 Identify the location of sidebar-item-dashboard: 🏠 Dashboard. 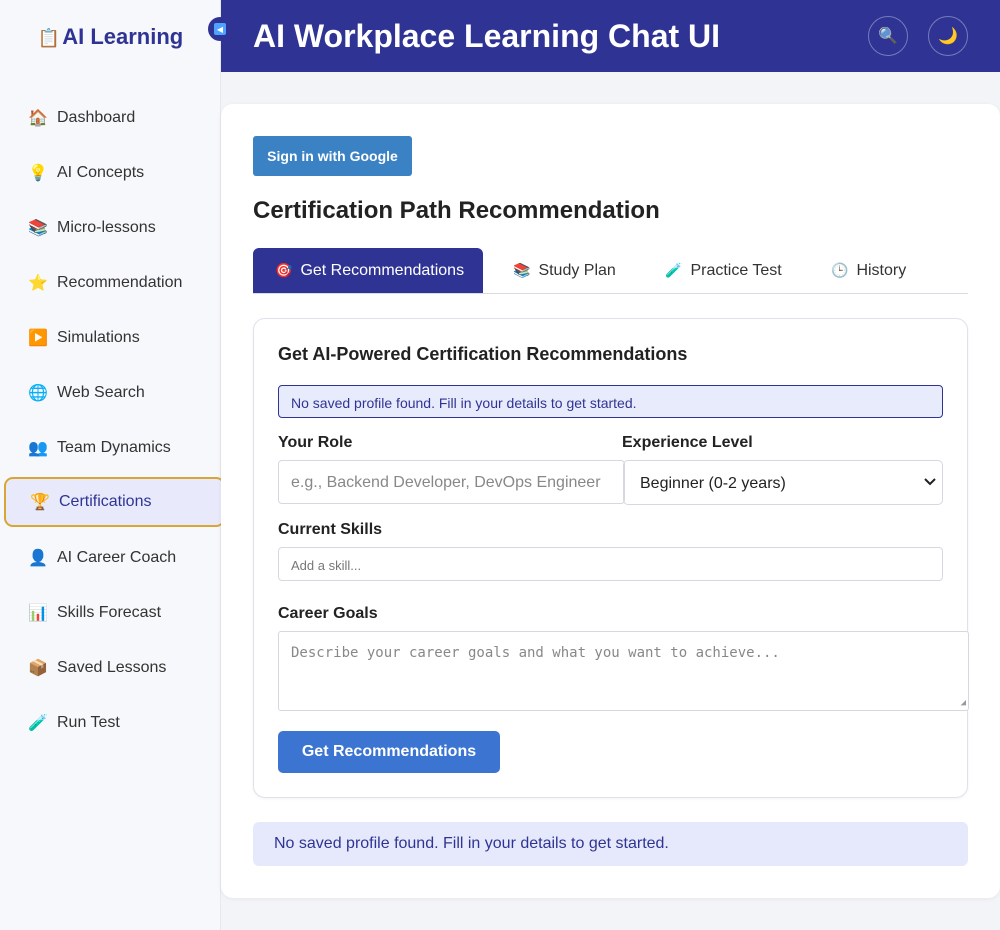
(110, 117).